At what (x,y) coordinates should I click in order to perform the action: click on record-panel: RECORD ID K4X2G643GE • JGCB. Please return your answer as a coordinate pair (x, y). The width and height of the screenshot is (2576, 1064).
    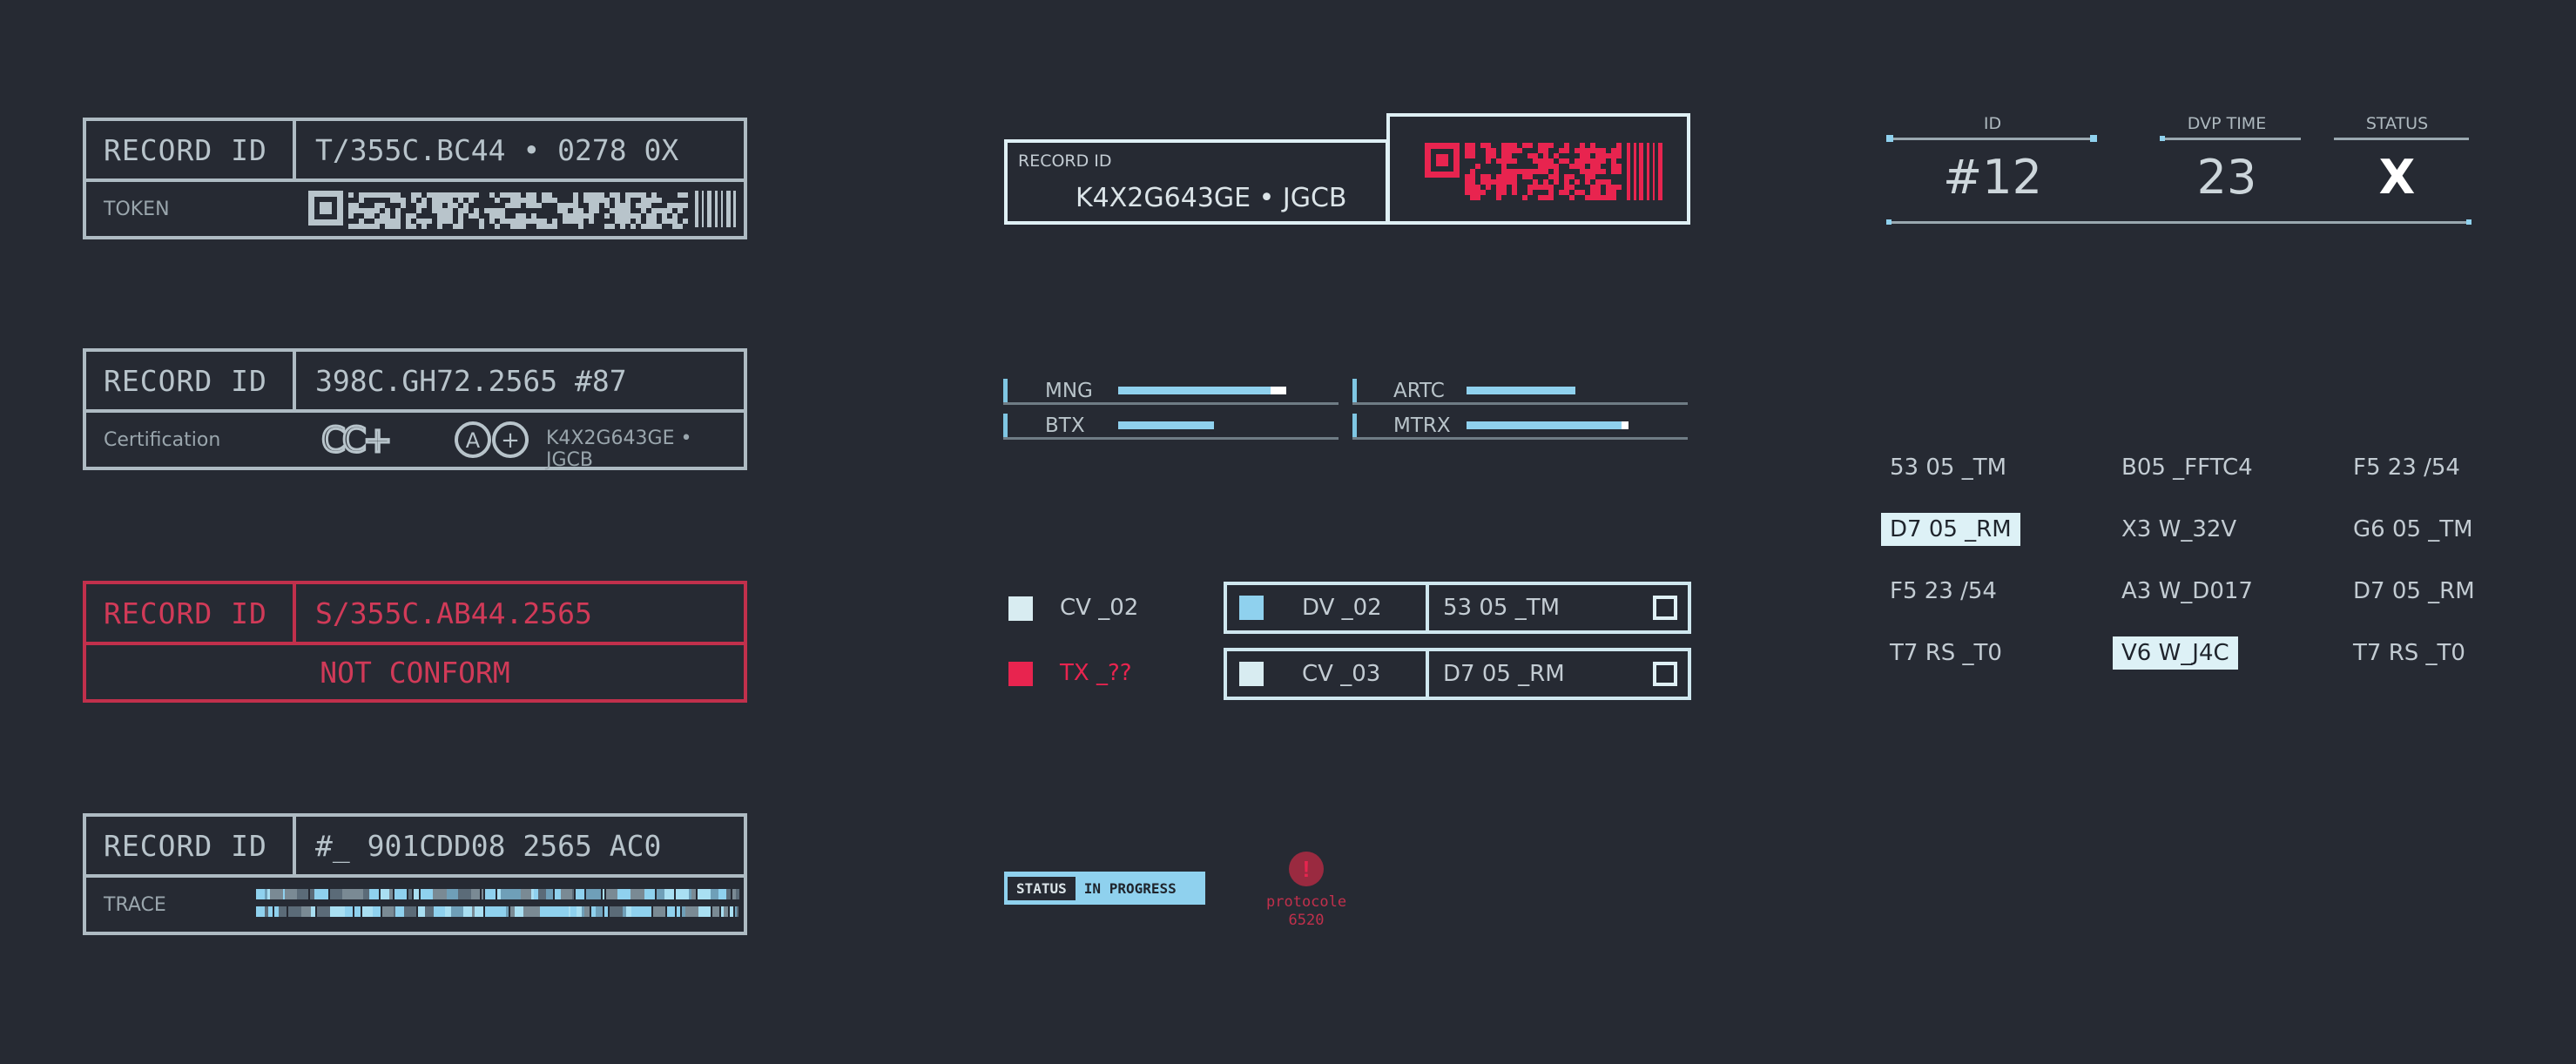
    Looking at the image, I should click on (1196, 182).